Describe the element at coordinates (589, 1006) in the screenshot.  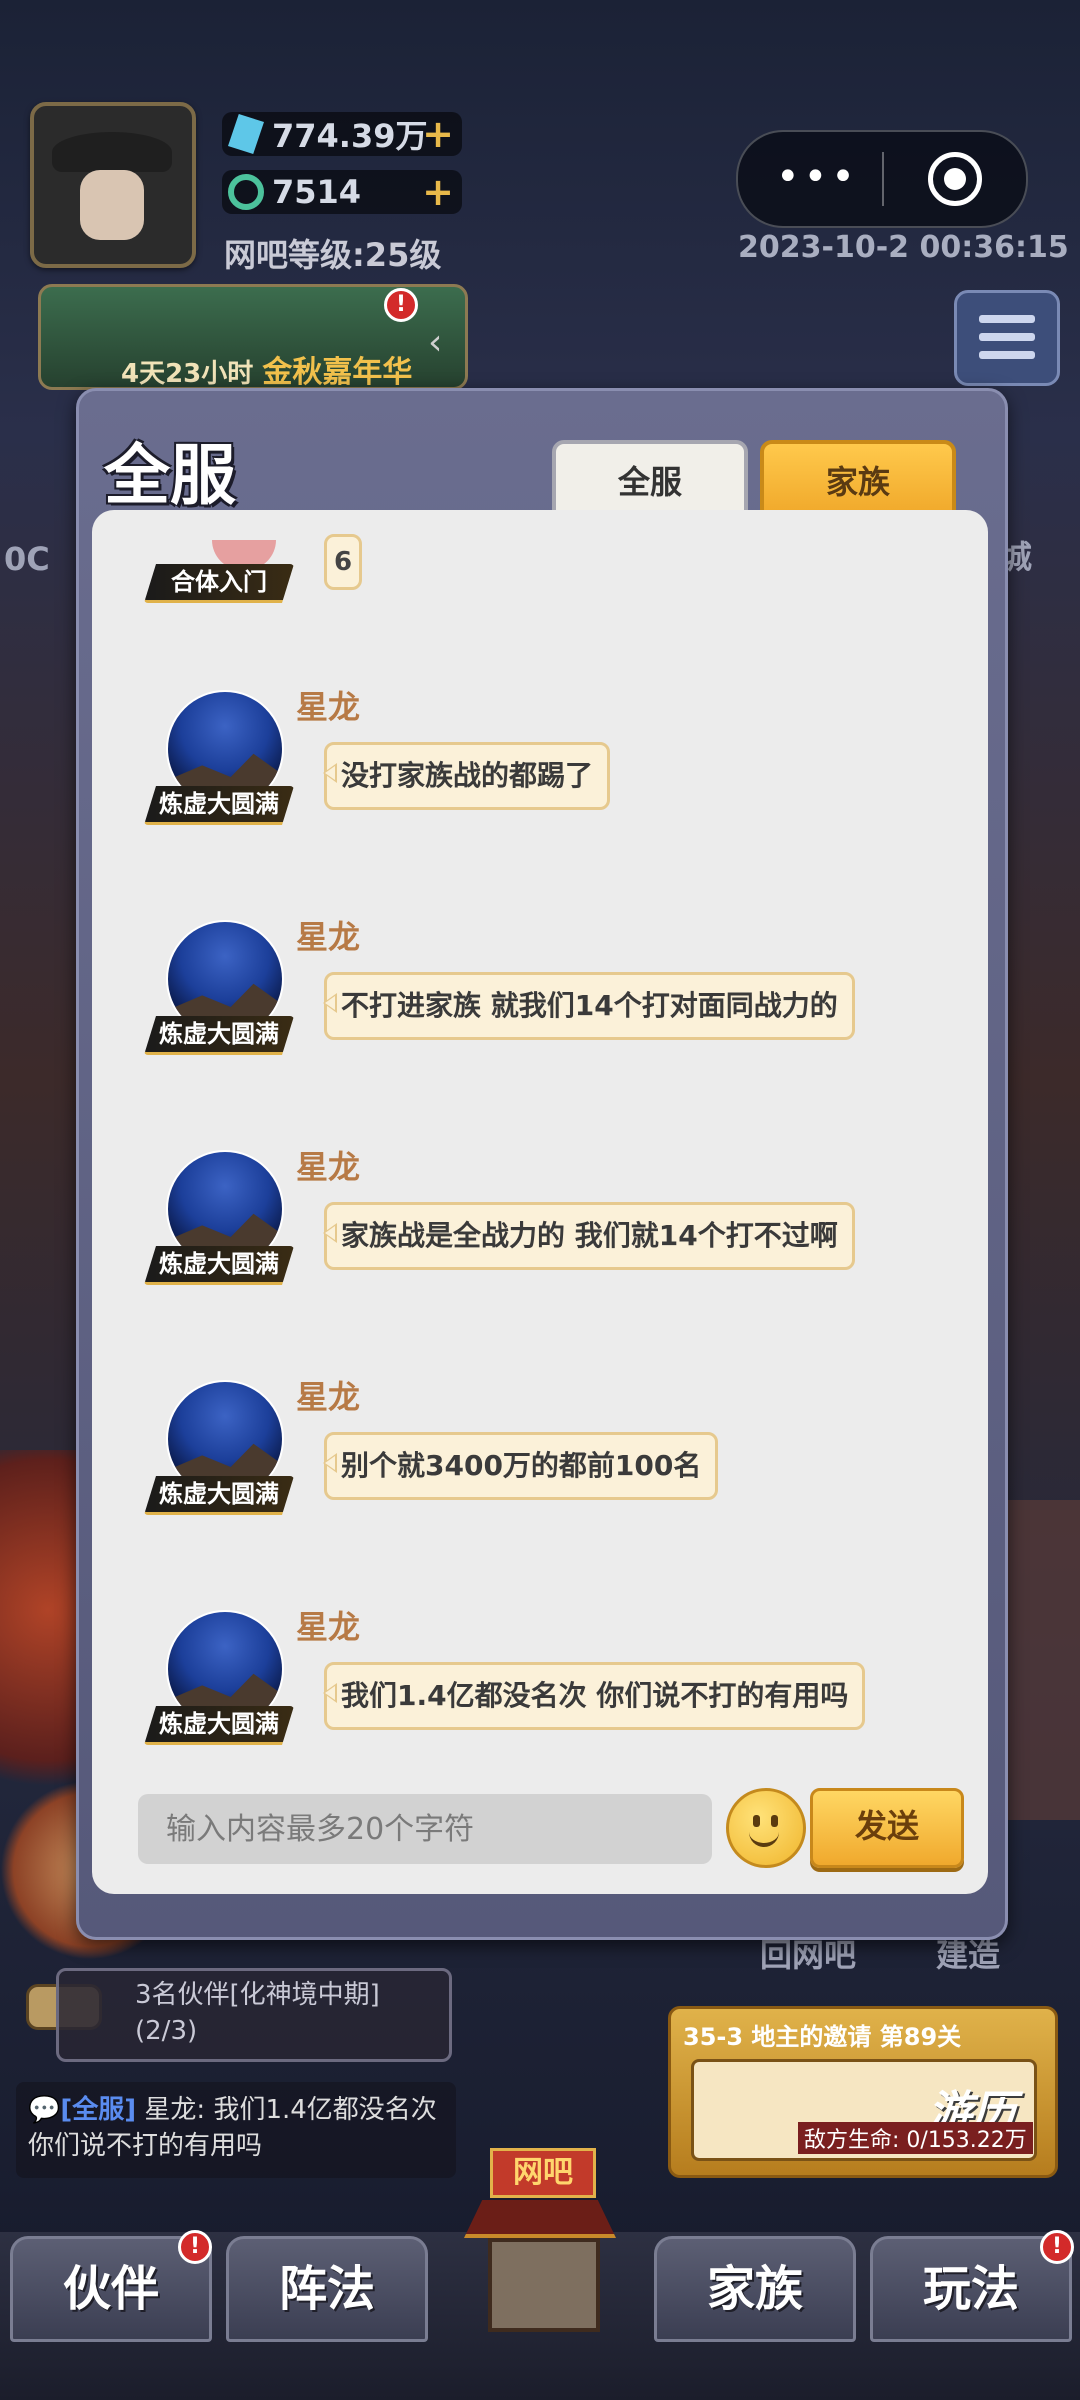
I see `message-bubble: 不打进家族 就我们14个打对面同战力的` at that location.